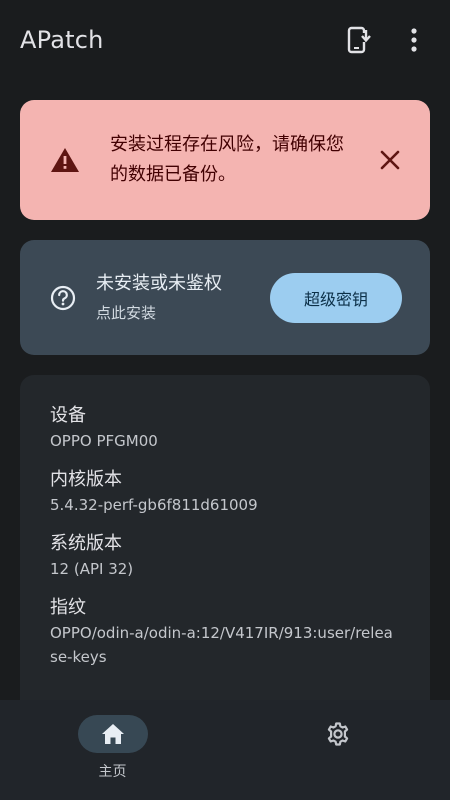 This screenshot has height=800, width=450. Describe the element at coordinates (112, 772) in the screenshot. I see `nav-label-home: 主页` at that location.